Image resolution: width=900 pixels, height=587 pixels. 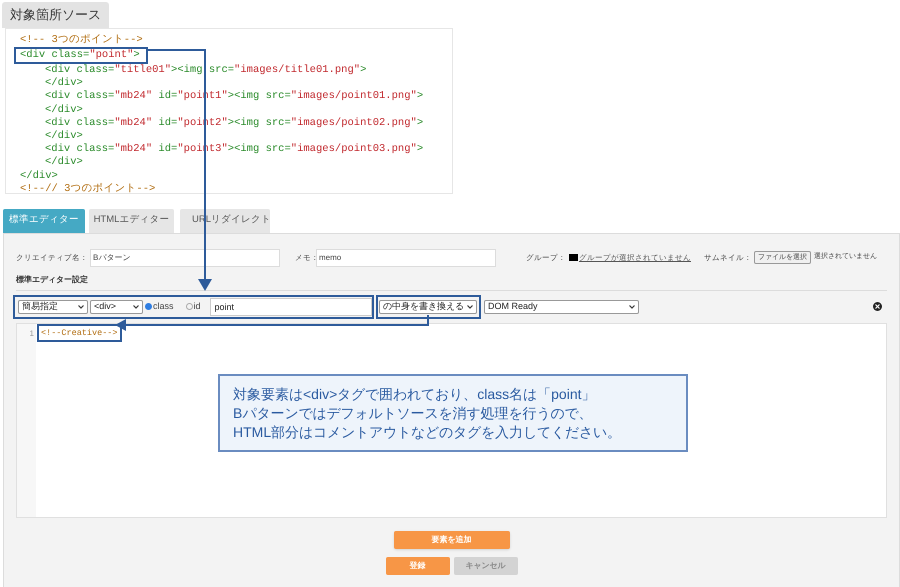 I want to click on folder-icon, so click(x=573, y=257).